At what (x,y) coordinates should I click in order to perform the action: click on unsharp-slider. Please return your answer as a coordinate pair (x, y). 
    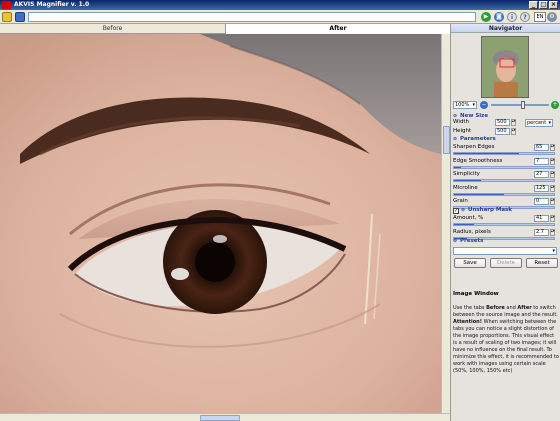
    Looking at the image, I should click on (504, 224).